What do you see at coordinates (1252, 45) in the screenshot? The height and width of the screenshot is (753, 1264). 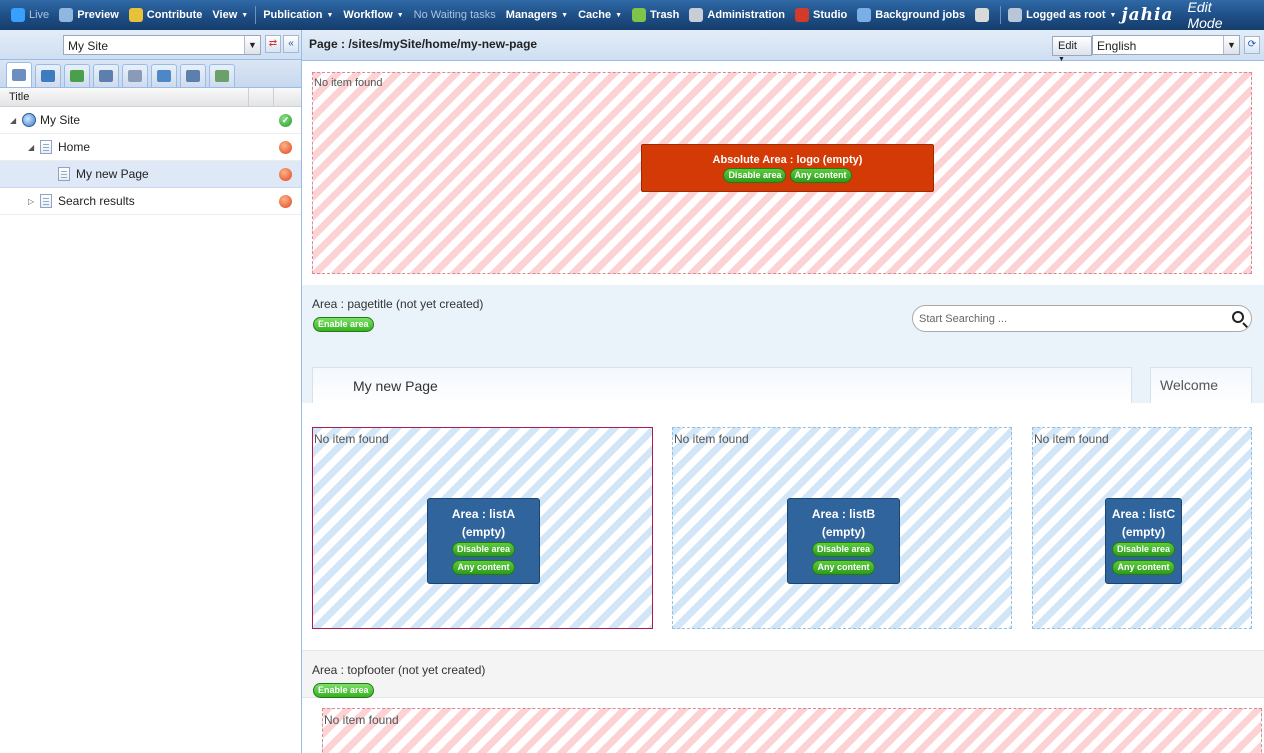 I see `refresh-page-icon: ⟳` at bounding box center [1252, 45].